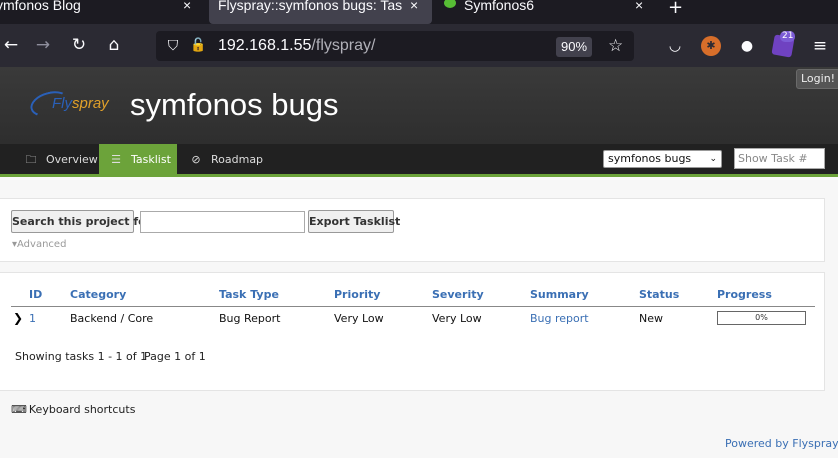 Image resolution: width=838 pixels, height=458 pixels. I want to click on chevron-down-icon: ⌄, so click(713, 159).